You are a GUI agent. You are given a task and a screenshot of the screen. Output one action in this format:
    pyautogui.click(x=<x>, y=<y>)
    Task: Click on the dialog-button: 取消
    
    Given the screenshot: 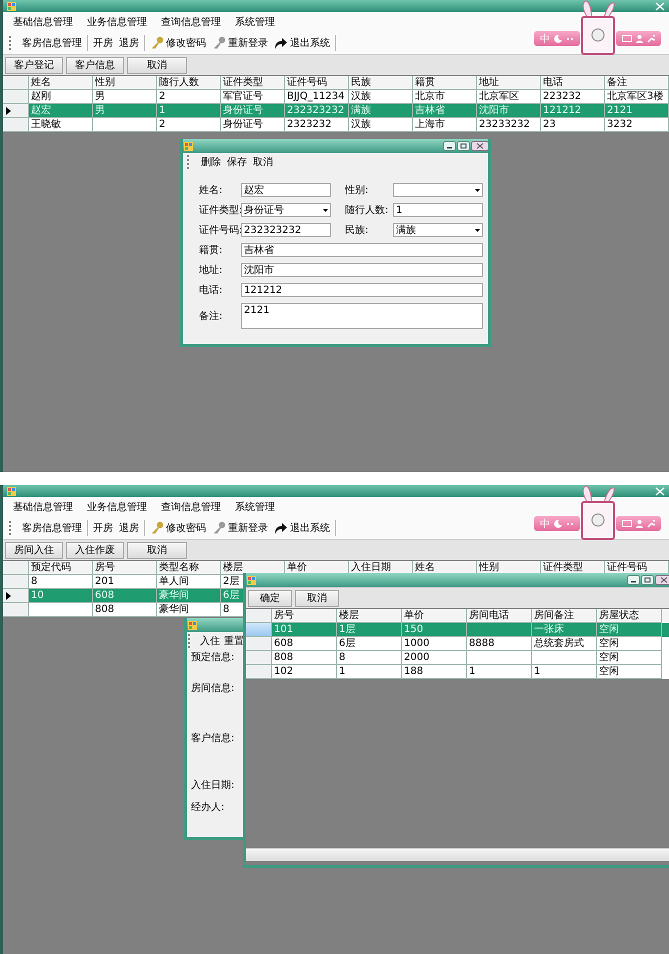 What is the action you would take?
    pyautogui.click(x=317, y=598)
    